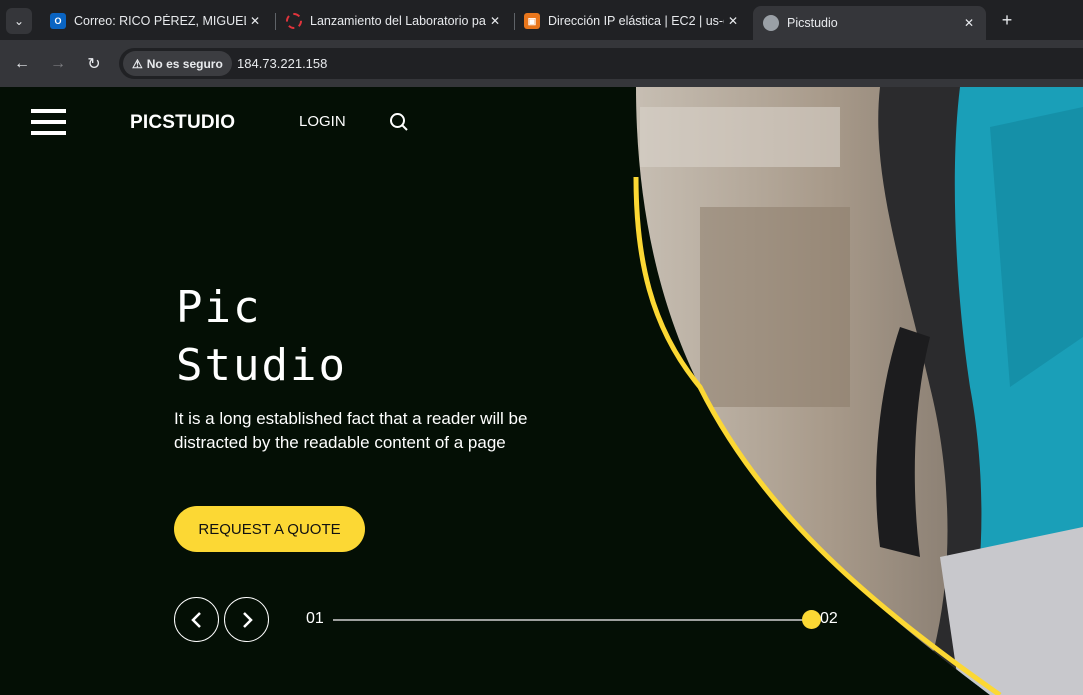 This screenshot has height=695, width=1083. Describe the element at coordinates (532, 21) in the screenshot. I see `aws-icon: ▣` at that location.